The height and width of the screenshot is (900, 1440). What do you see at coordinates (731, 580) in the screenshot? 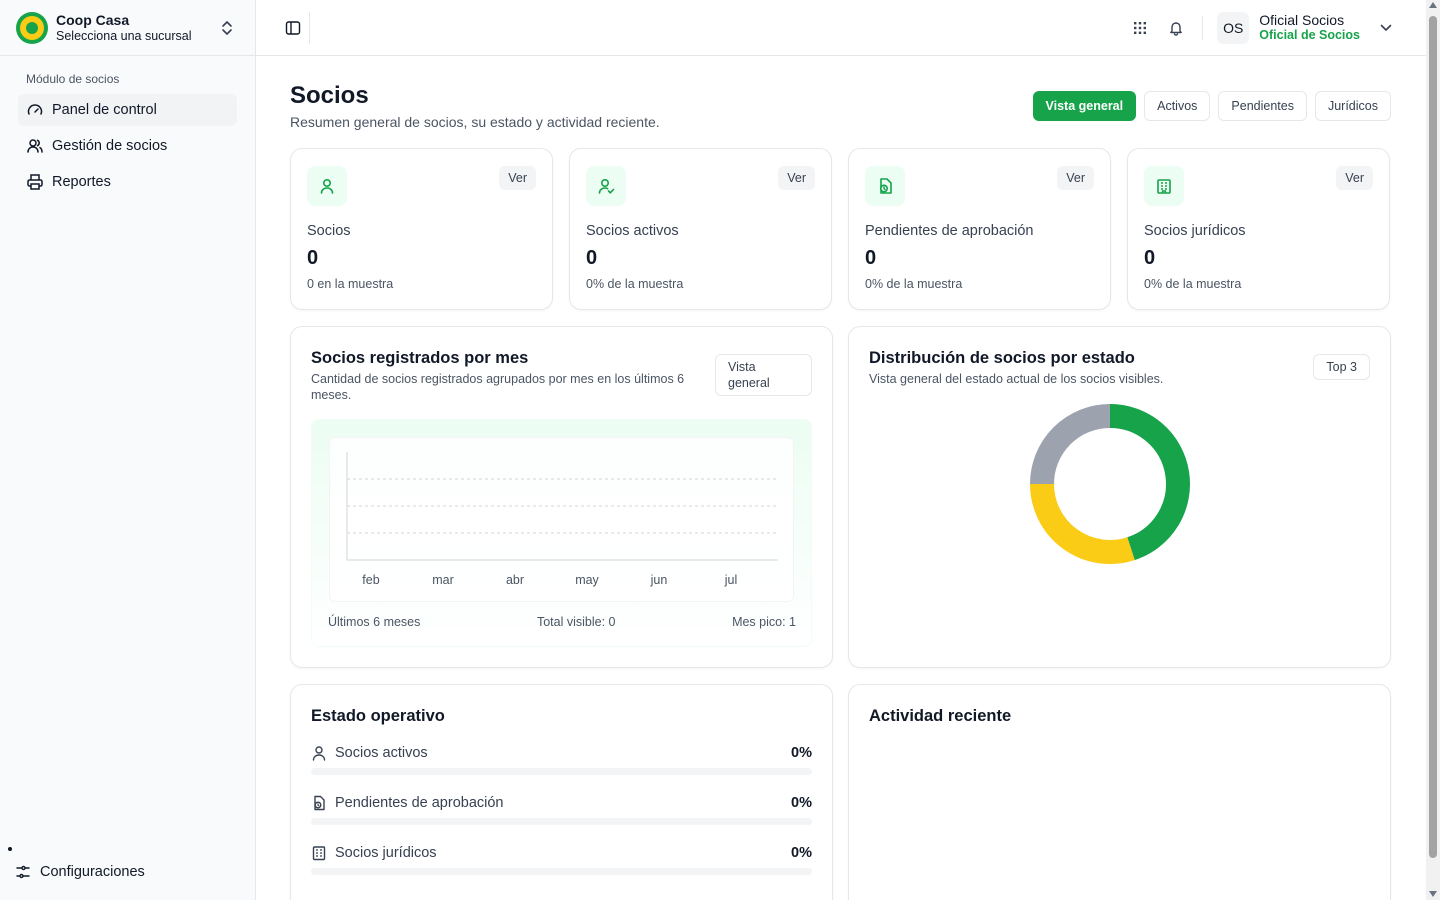
I see `x-tick-label: jul` at bounding box center [731, 580].